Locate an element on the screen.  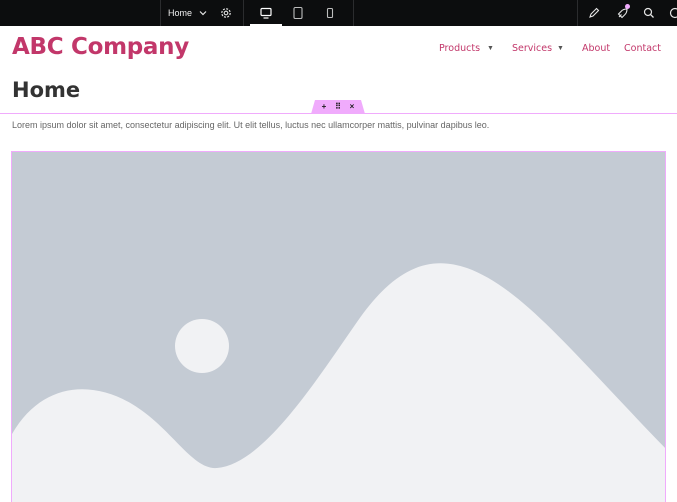
page-selector: Home is located at coordinates (188, 13).